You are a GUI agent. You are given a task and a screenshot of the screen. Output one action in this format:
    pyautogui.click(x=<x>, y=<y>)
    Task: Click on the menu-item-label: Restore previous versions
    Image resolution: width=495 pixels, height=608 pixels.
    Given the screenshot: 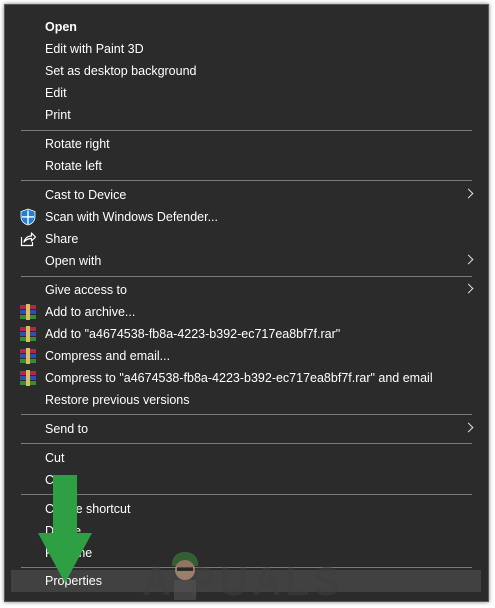 What is the action you would take?
    pyautogui.click(x=117, y=400)
    